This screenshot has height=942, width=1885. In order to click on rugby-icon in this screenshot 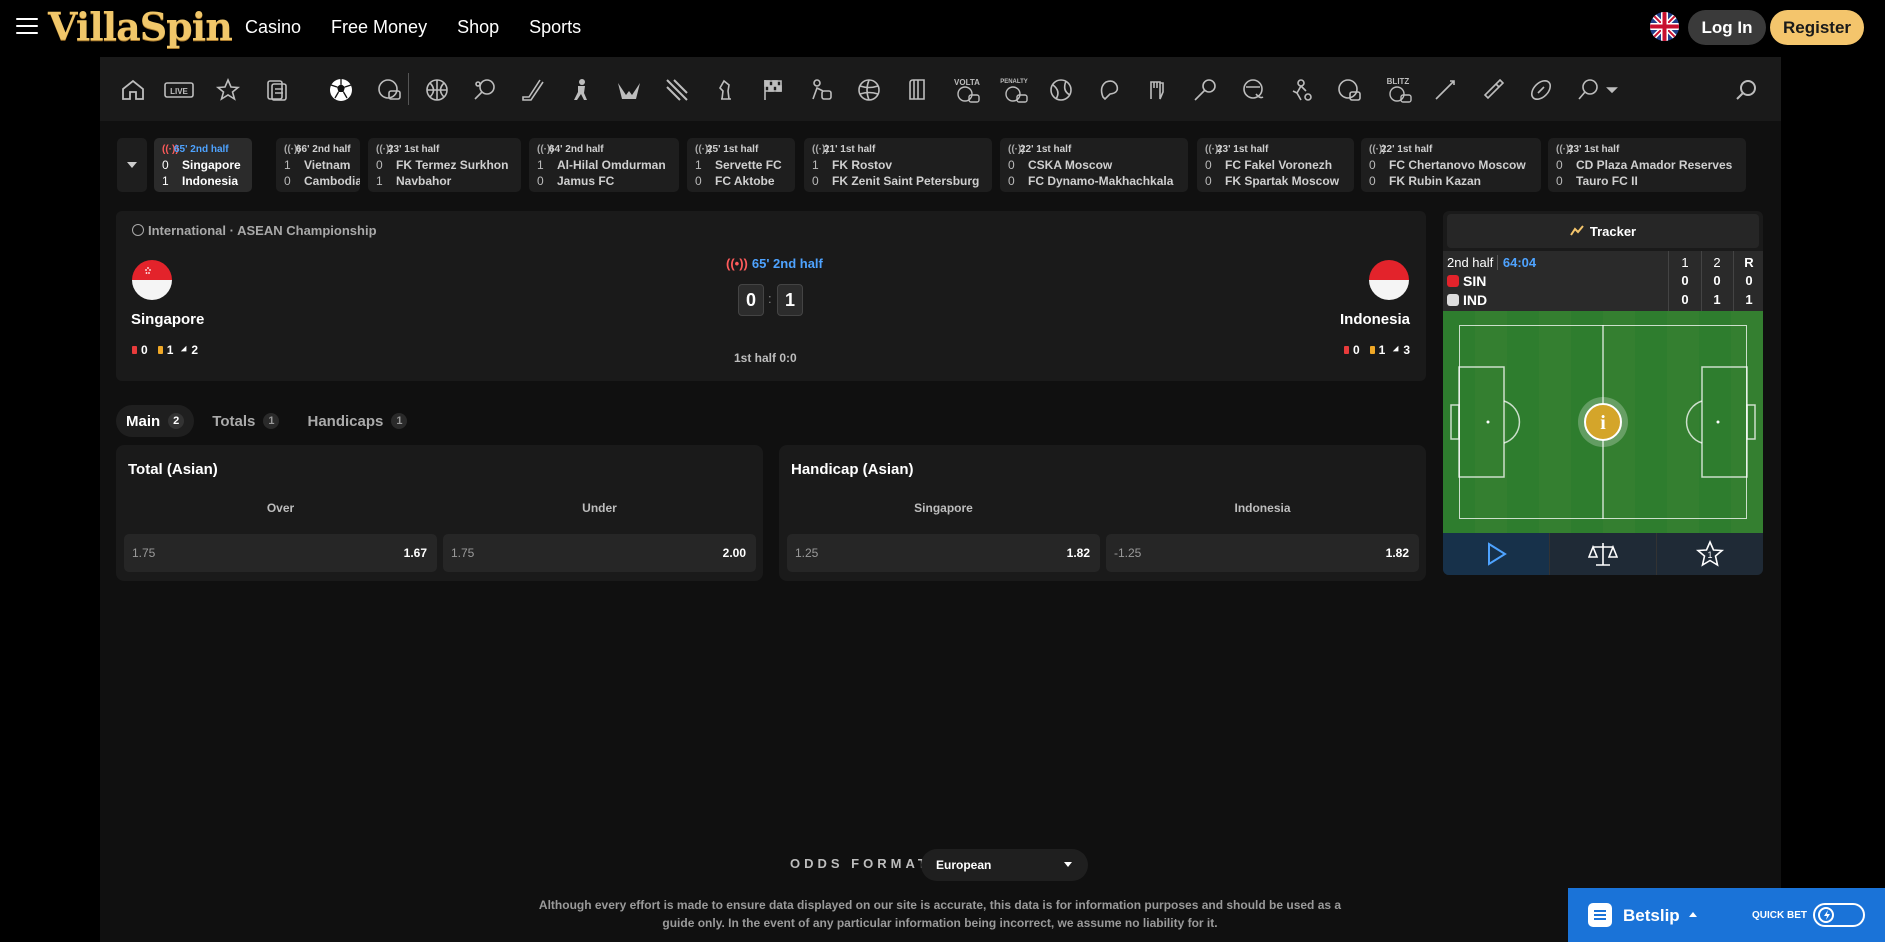, I will do `click(917, 90)`.